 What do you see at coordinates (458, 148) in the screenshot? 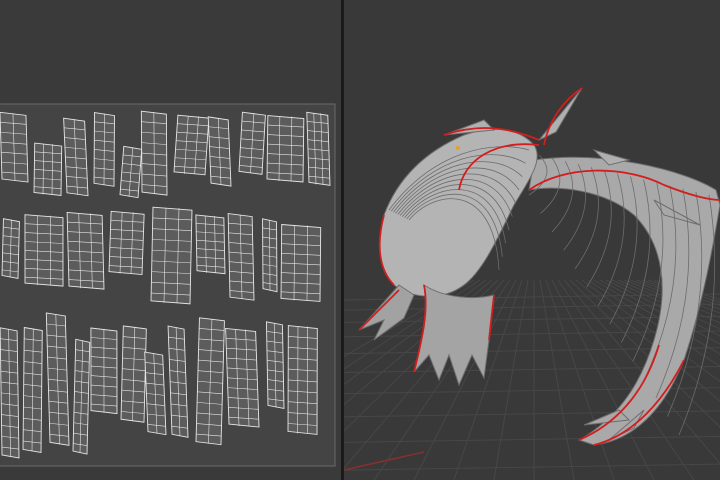
I see `origin-marker-icon` at bounding box center [458, 148].